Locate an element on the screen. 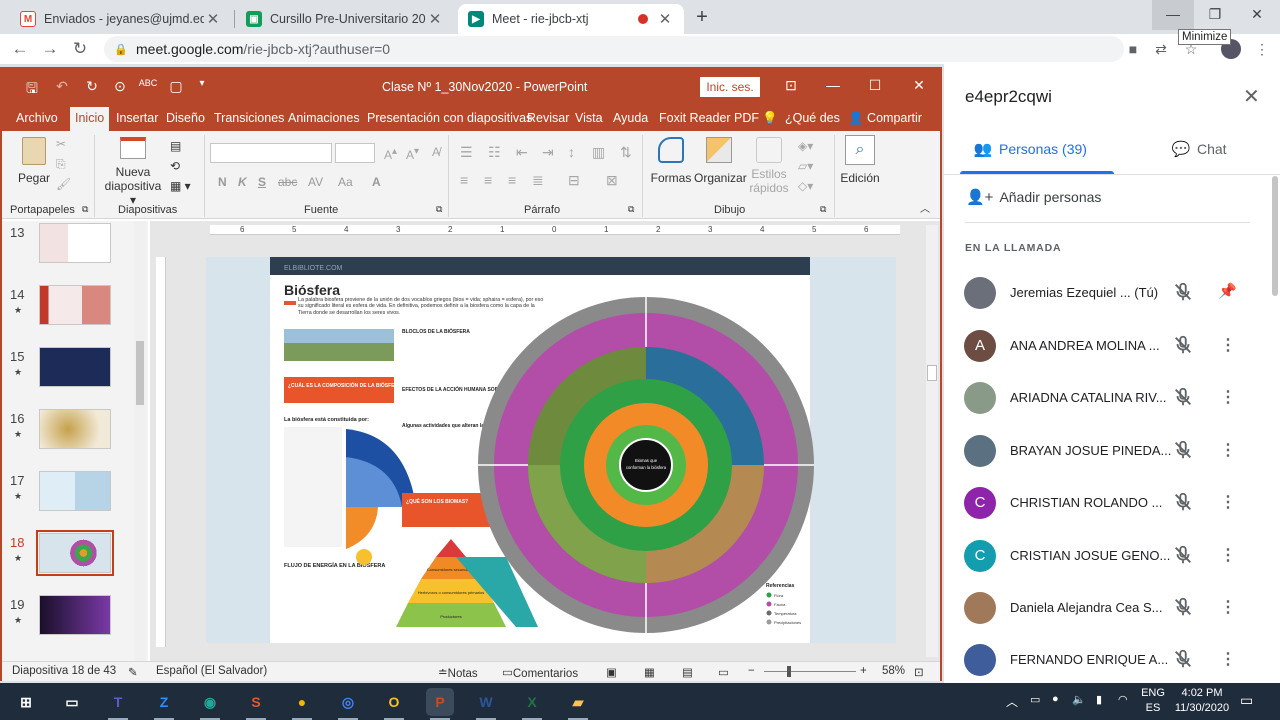  new-document-icon: ▢ is located at coordinates (176, 86).